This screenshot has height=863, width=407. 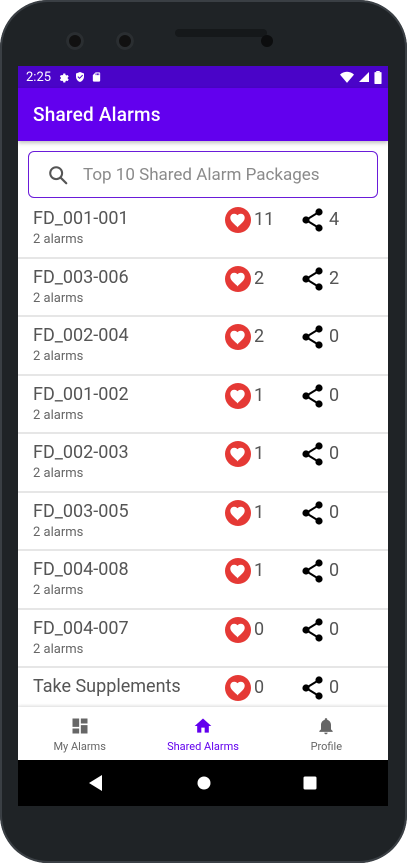 I want to click on home-icon, so click(x=203, y=725).